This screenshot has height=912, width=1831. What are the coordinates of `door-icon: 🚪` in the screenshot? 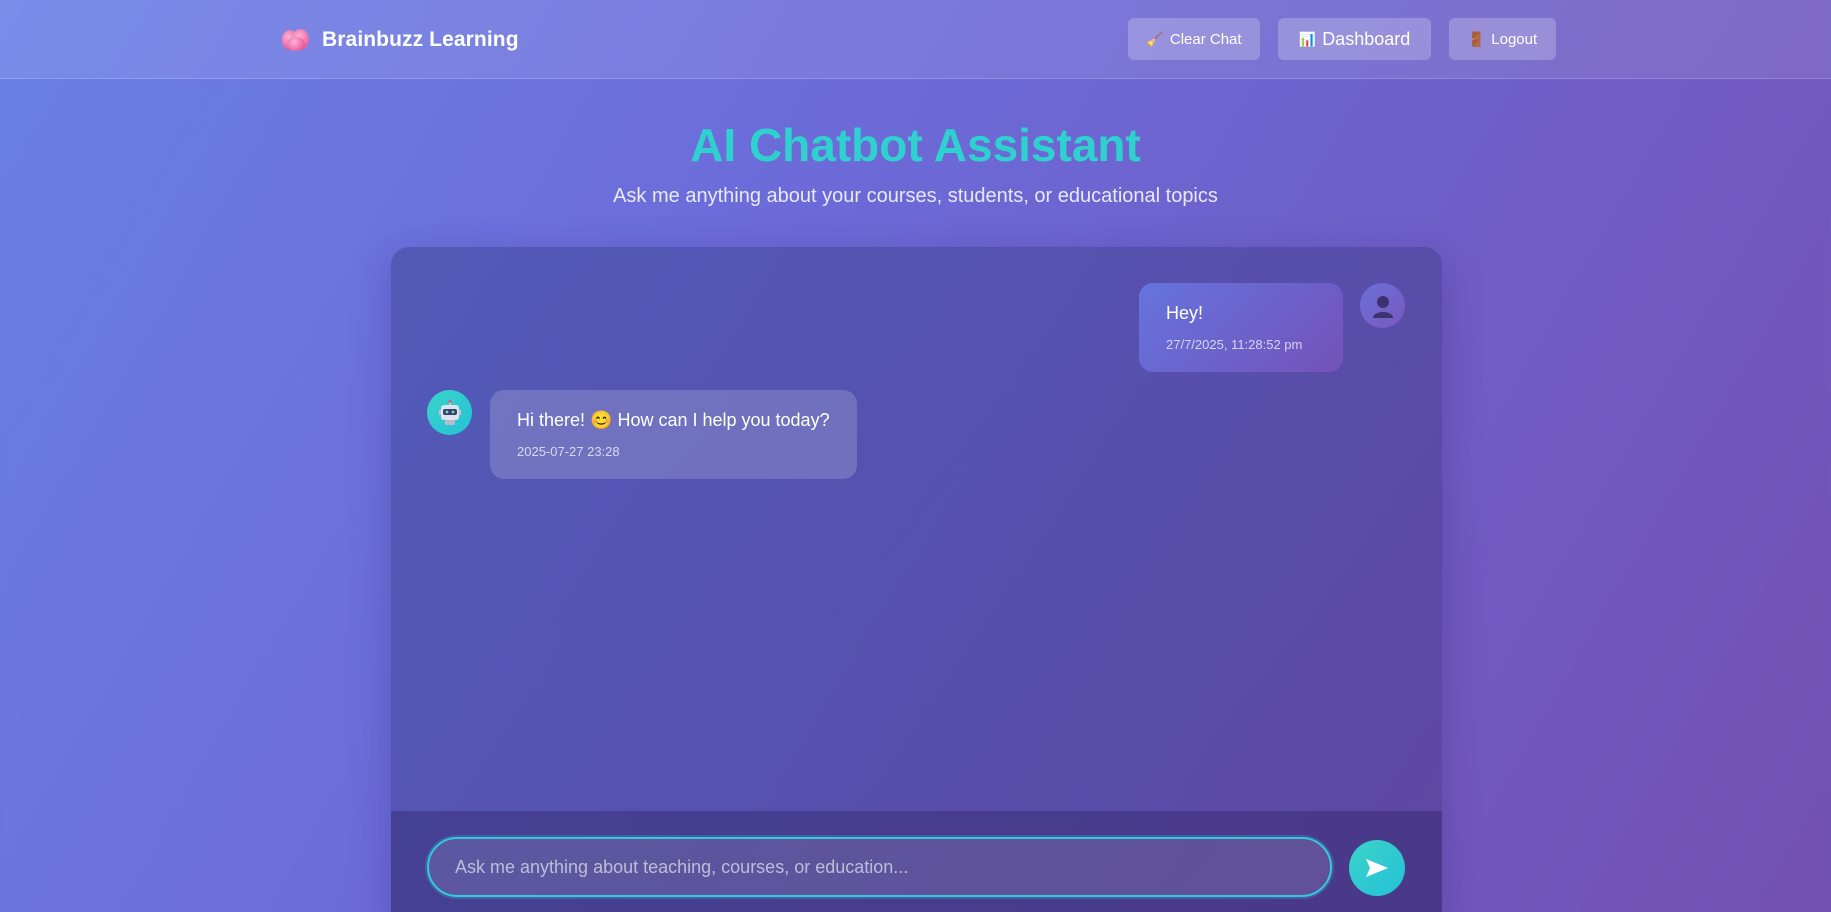 It's located at (1476, 38).